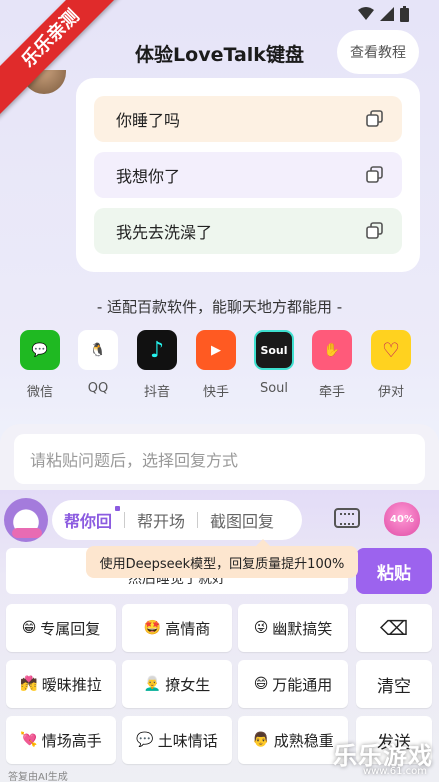 This screenshot has height=782, width=439. I want to click on tutorial-button: 查看教程, so click(378, 52).